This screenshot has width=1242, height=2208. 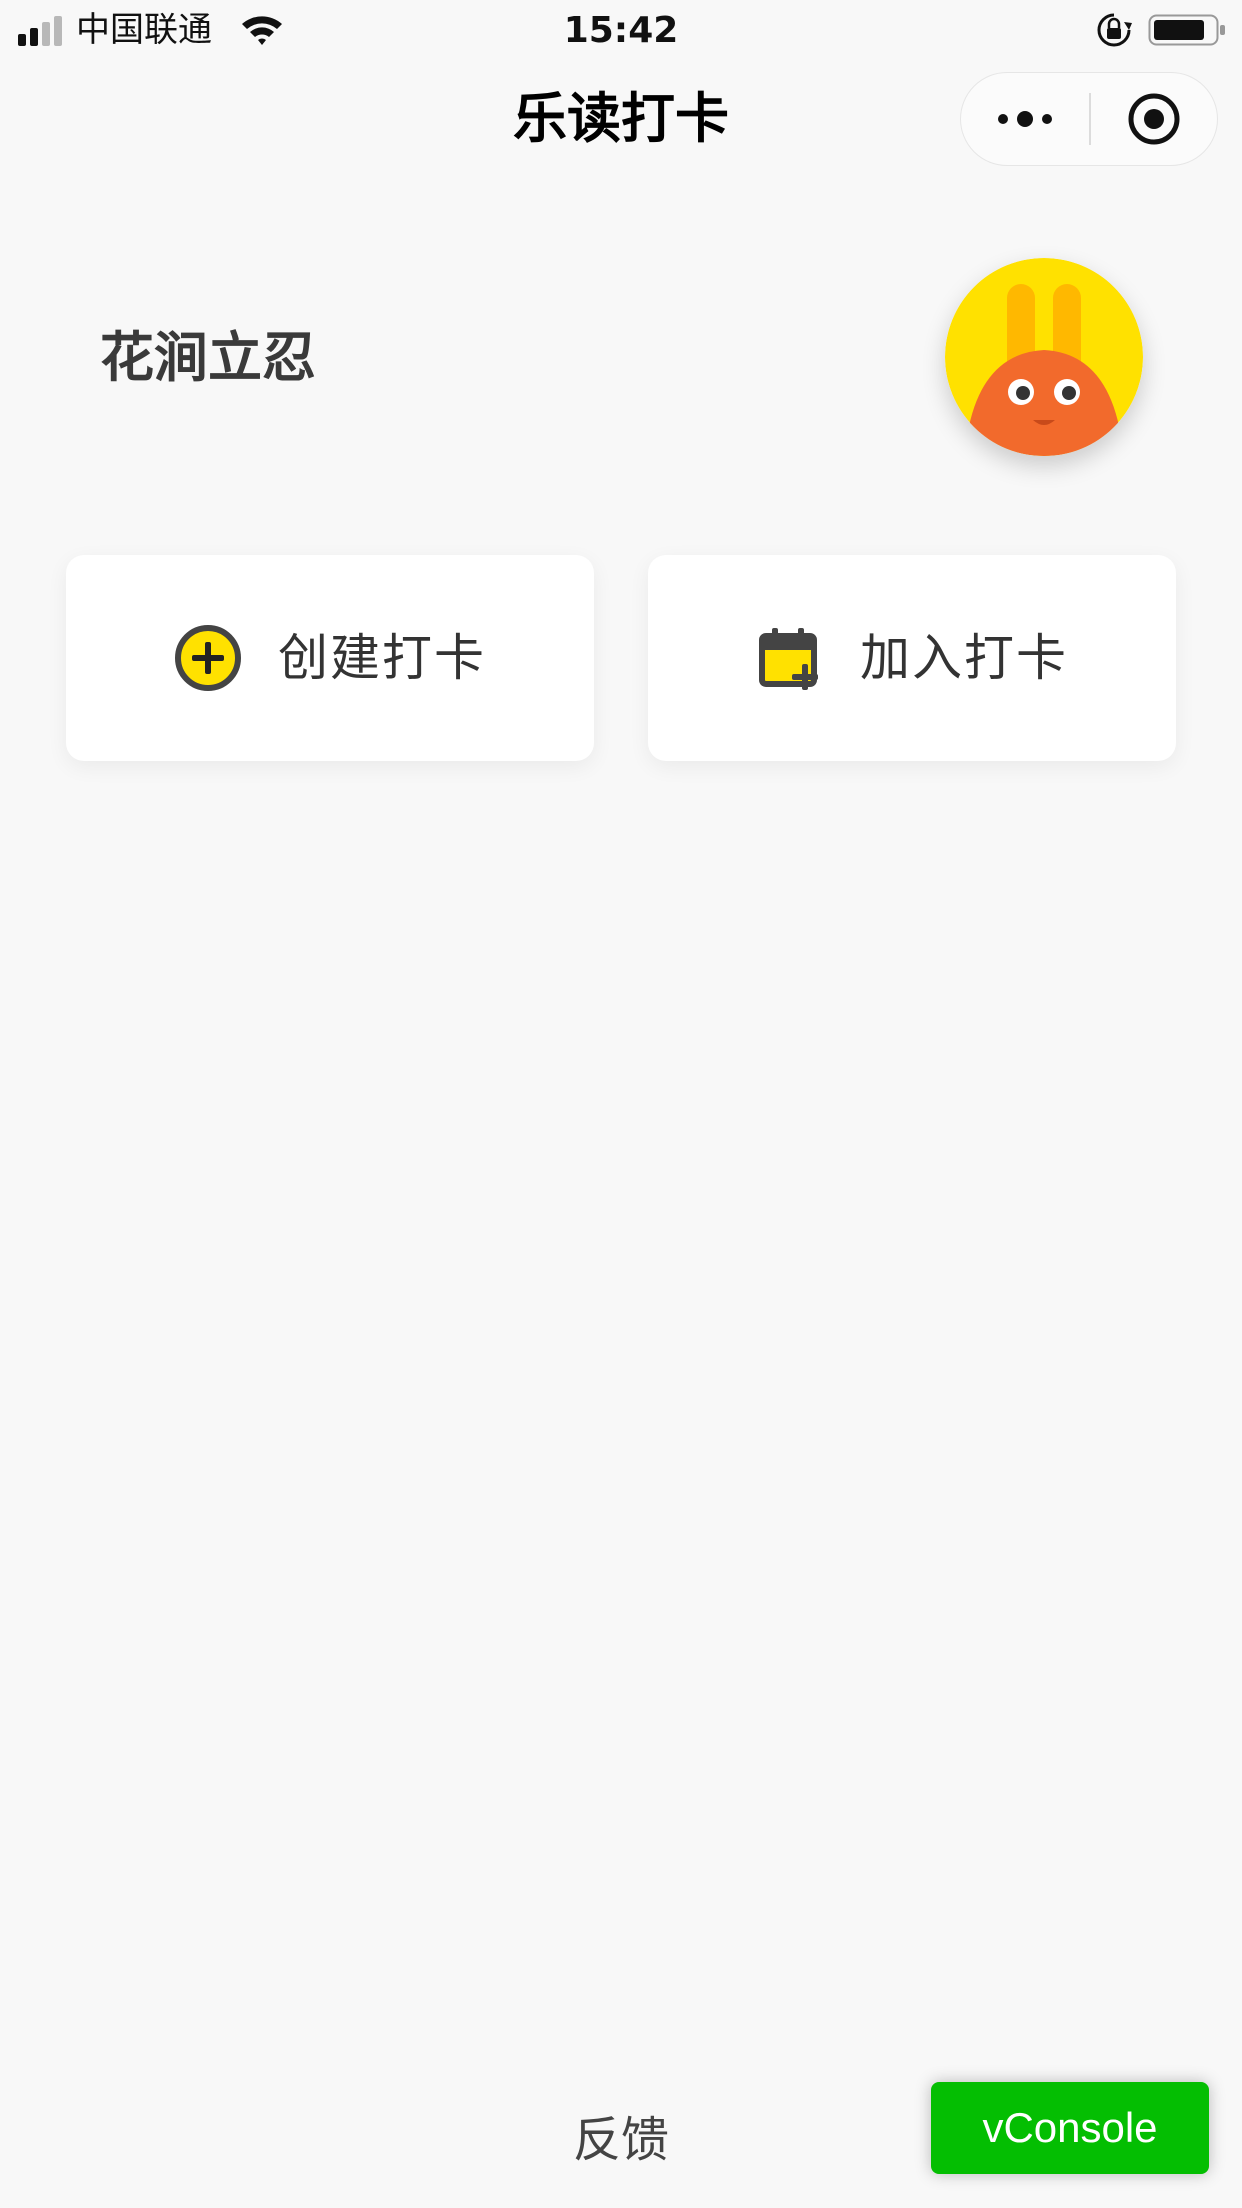 I want to click on miniprogram-capsule, so click(x=1089, y=119).